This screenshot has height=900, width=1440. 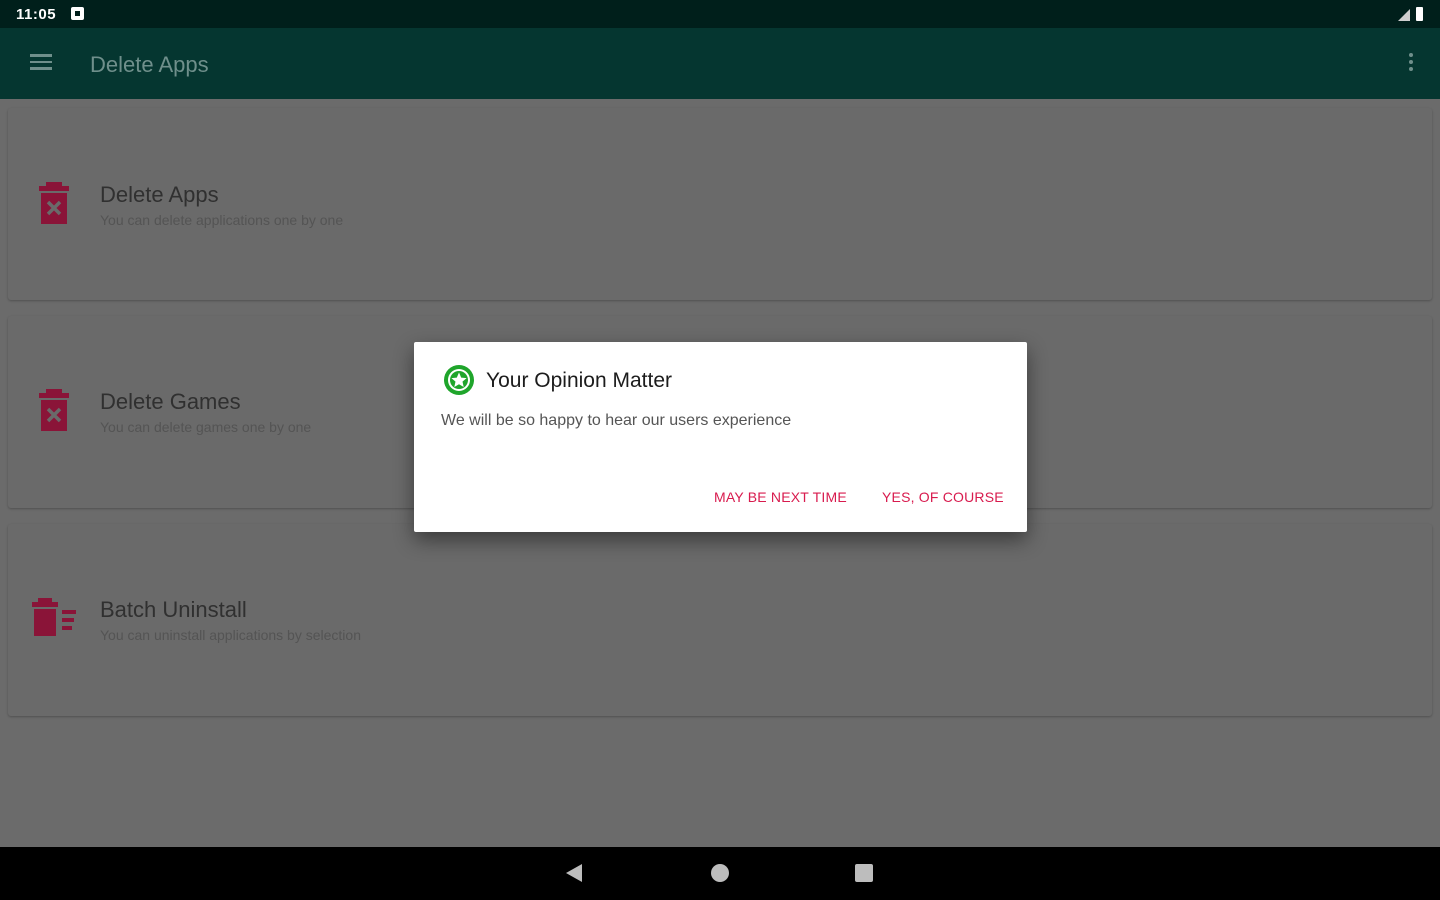 I want to click on back-icon, so click(x=574, y=873).